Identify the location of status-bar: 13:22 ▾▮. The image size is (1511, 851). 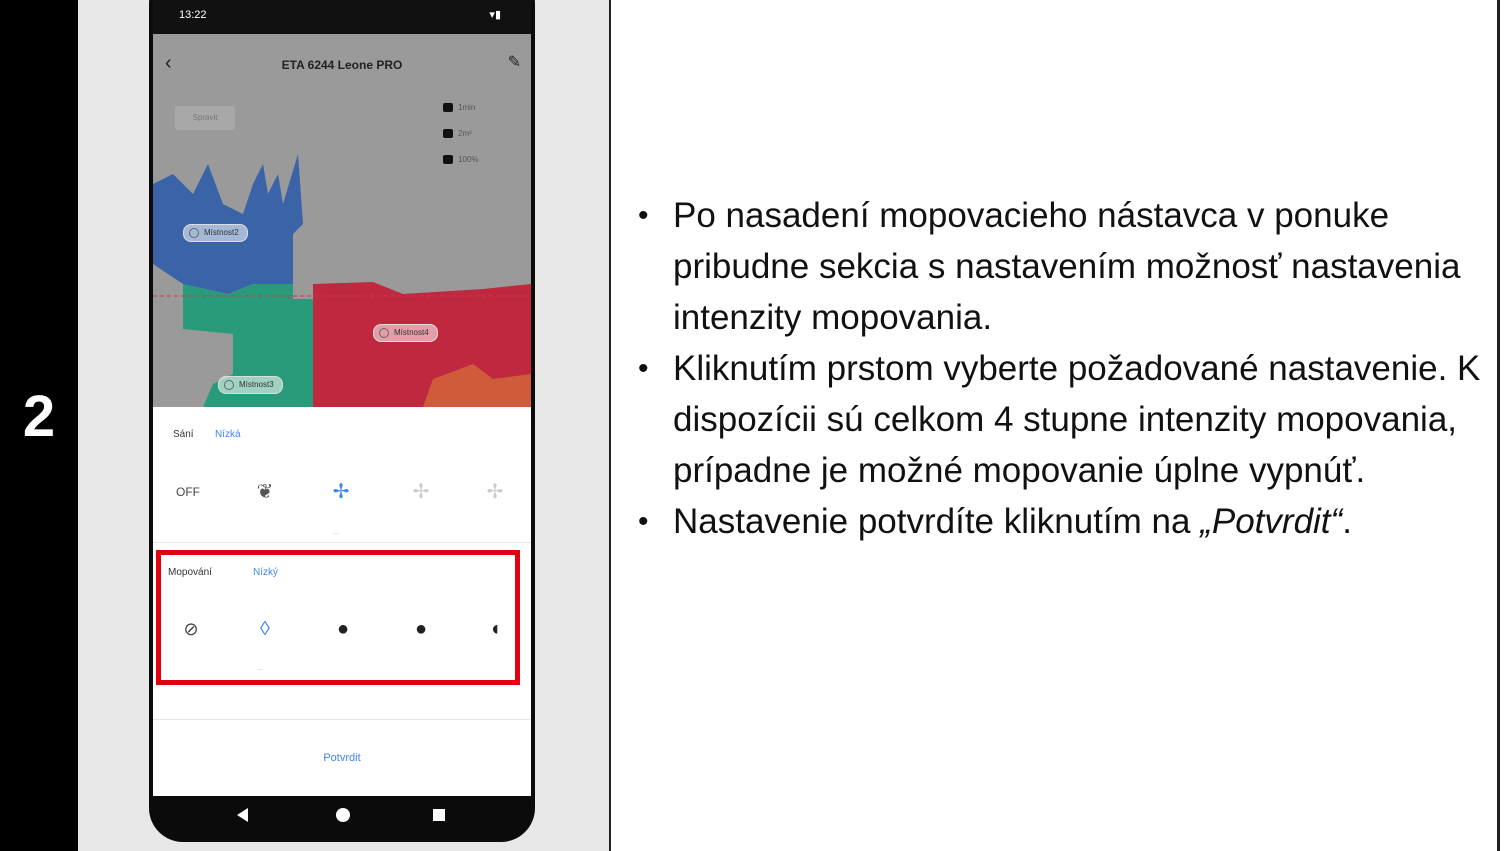
(342, 17).